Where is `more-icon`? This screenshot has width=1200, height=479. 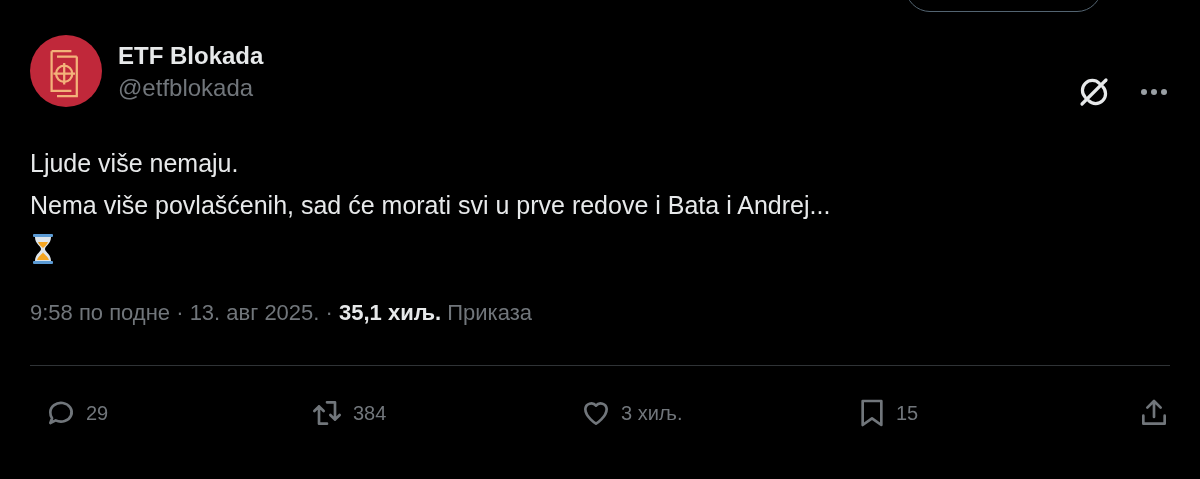
more-icon is located at coordinates (1154, 92).